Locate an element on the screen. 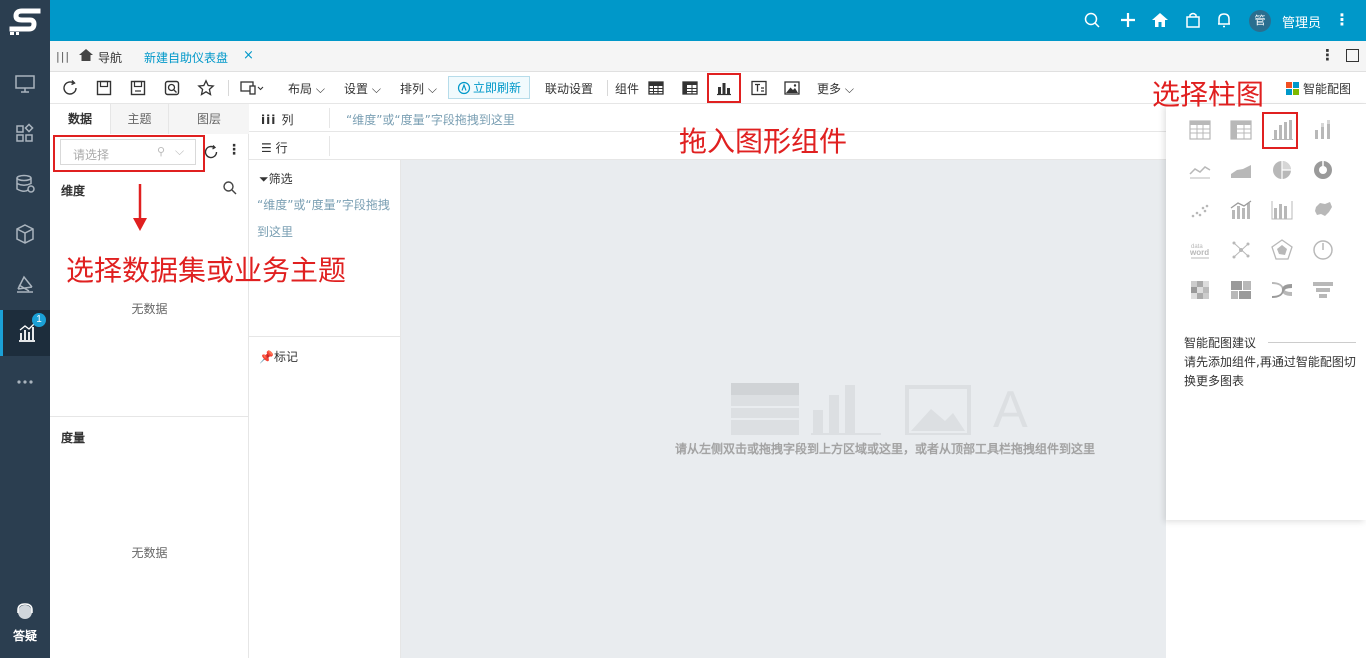 The width and height of the screenshot is (1366, 658). refresh-now-button: 立即刷新 is located at coordinates (489, 87).